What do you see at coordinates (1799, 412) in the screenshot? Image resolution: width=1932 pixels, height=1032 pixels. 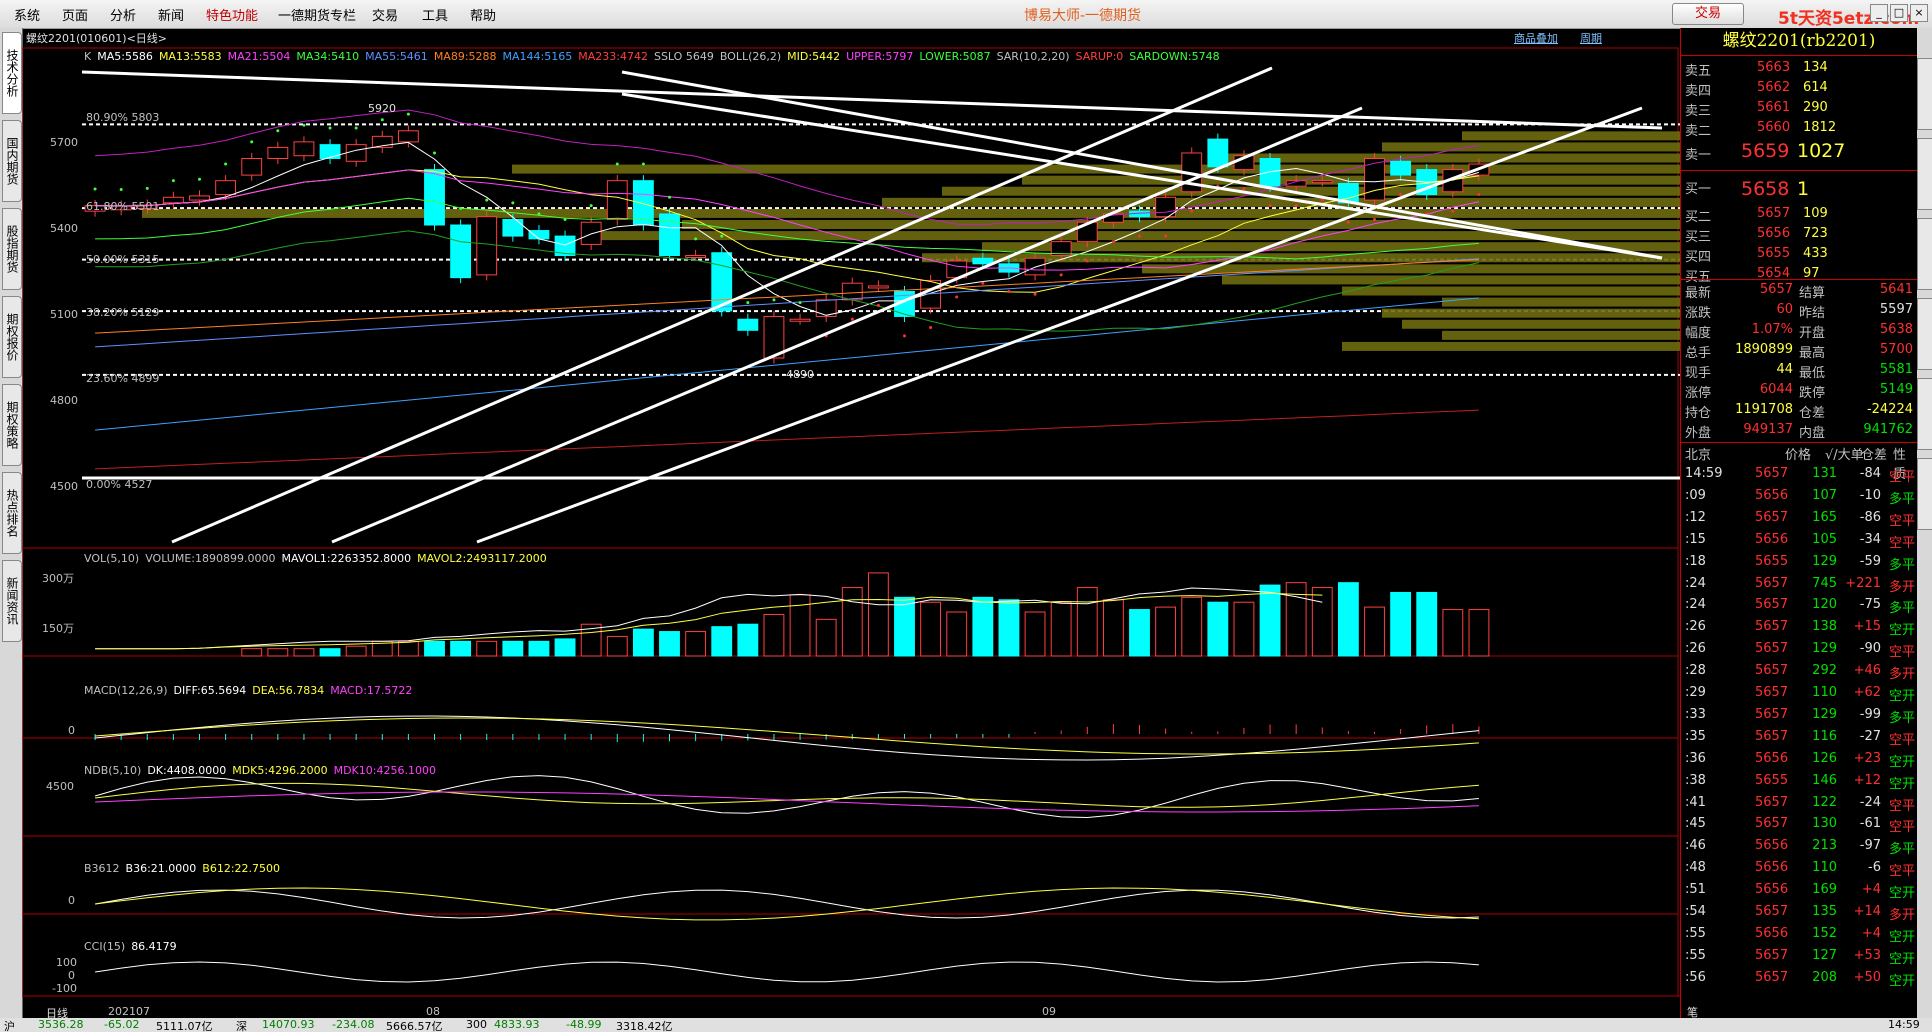 I see `stat-row: 持仓 1191708 仓差 -24224` at bounding box center [1799, 412].